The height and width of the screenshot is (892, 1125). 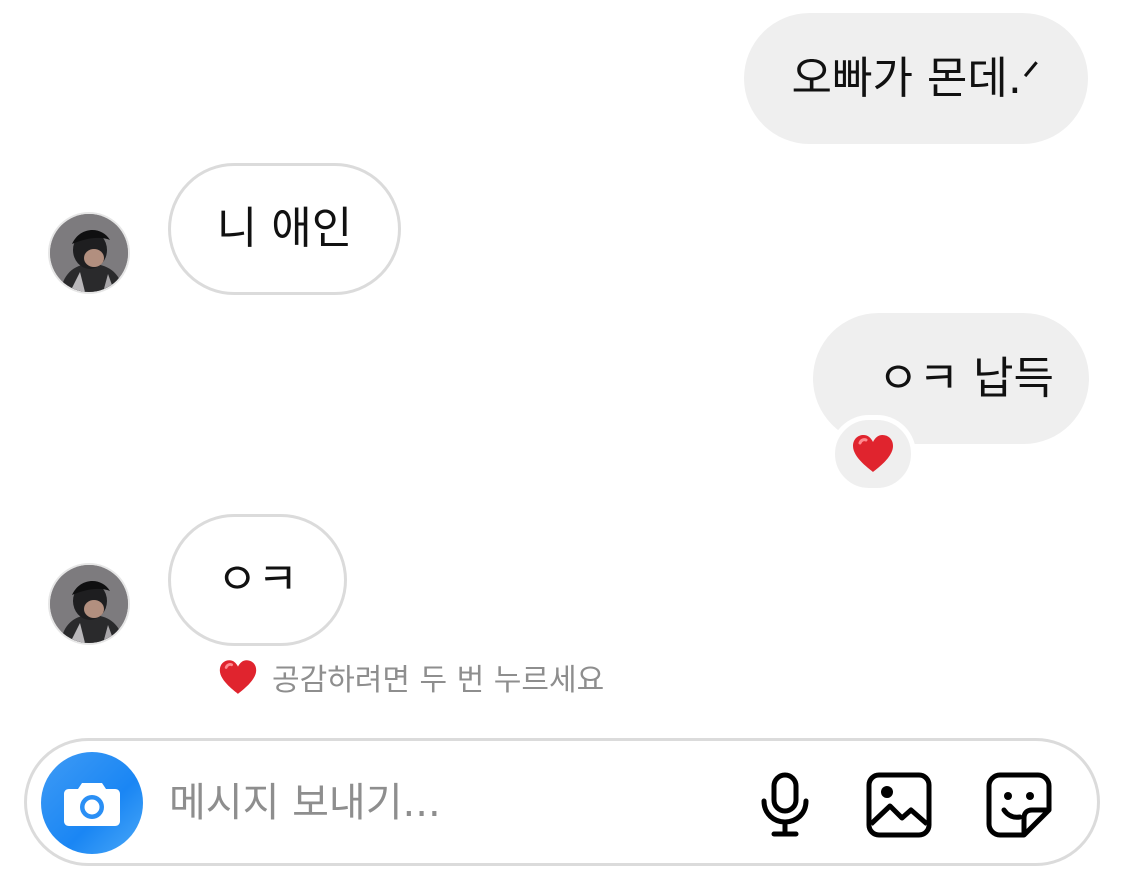 I want to click on message-text: 오빠가 몬데.ᐟ, so click(x=916, y=78).